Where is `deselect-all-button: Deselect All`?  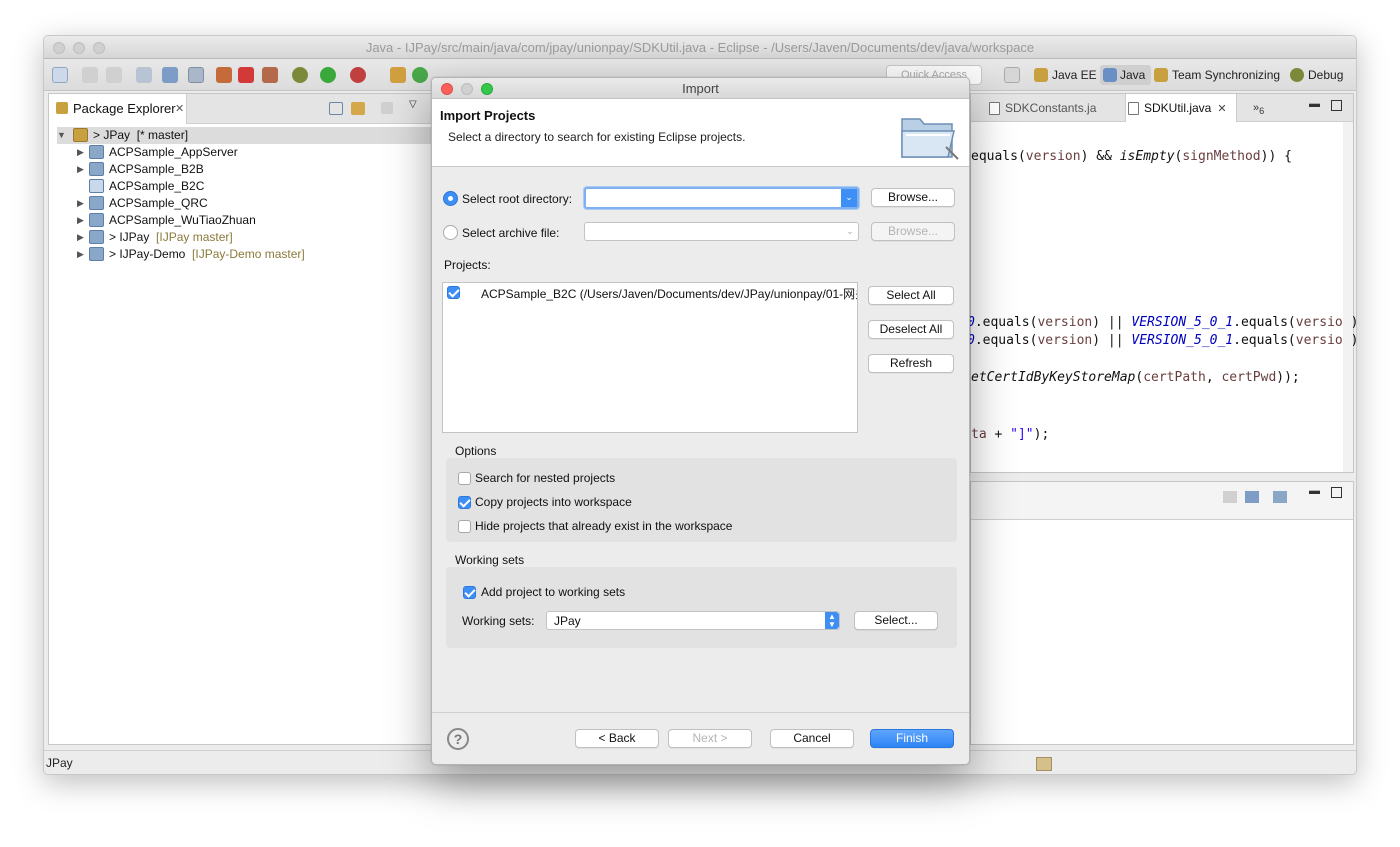
deselect-all-button: Deselect All is located at coordinates (911, 329).